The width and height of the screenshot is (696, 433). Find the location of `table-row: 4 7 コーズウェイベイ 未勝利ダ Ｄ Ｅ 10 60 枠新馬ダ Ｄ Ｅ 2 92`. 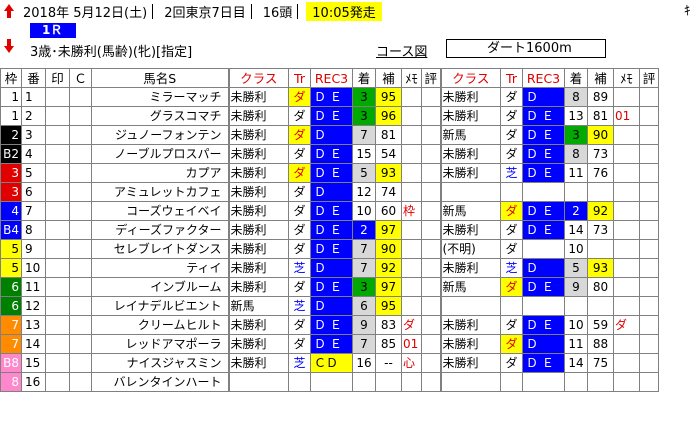

table-row: 4 7 コーズウェイベイ 未勝利ダ Ｄ Ｅ 10 60 枠新馬ダ Ｄ Ｅ 2 92 is located at coordinates (329, 211).